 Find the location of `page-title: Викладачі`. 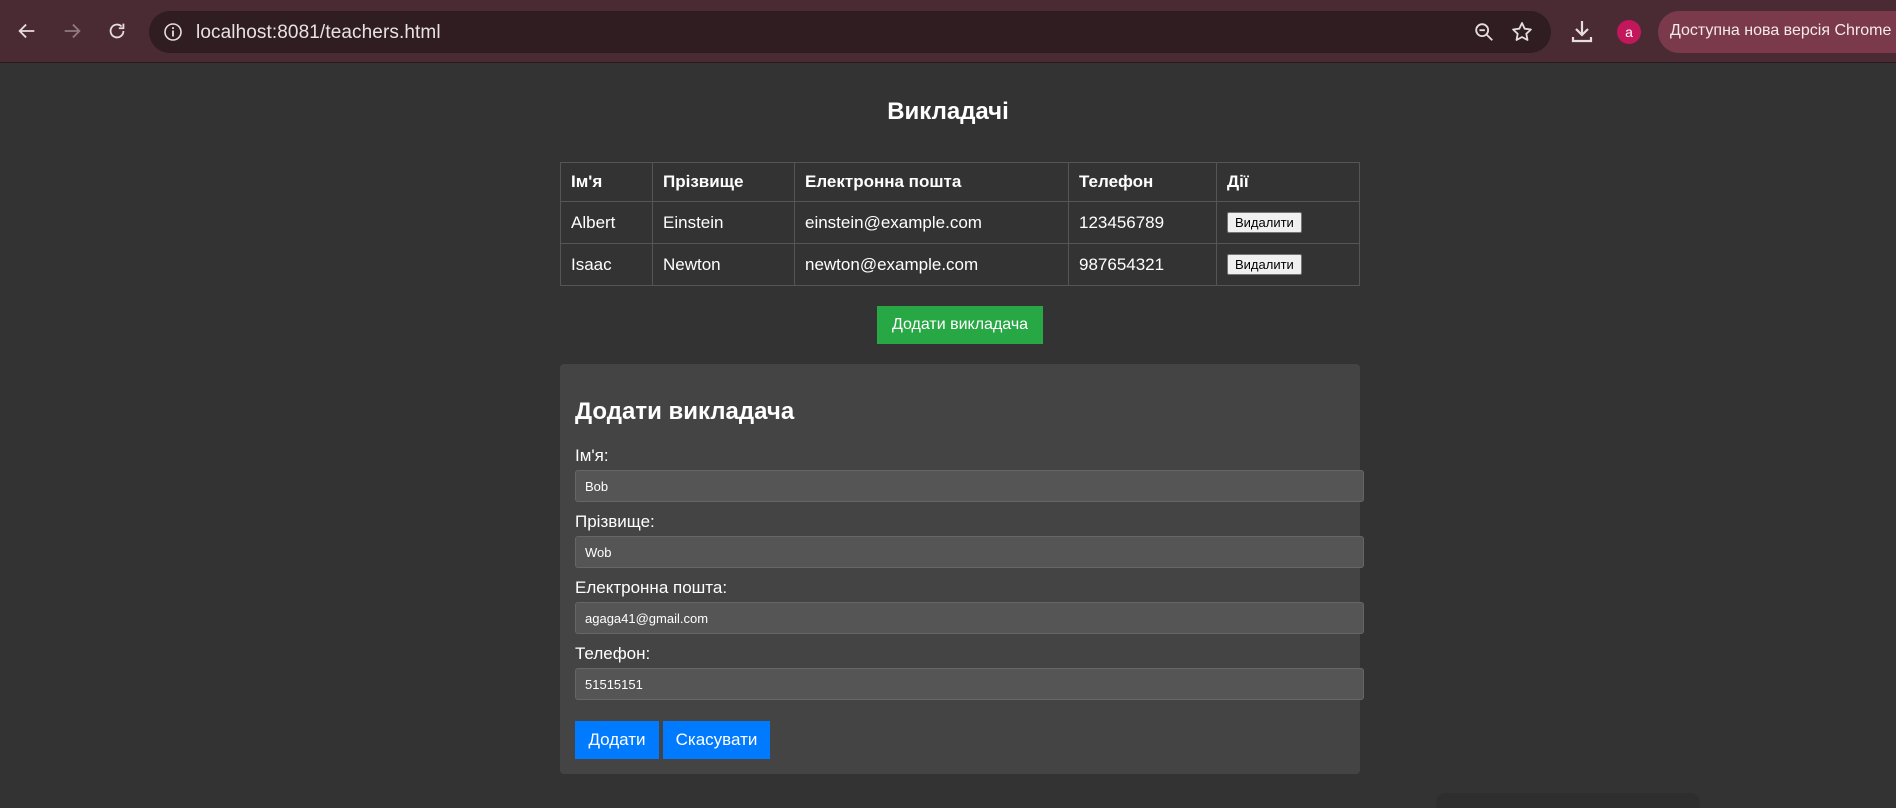

page-title: Викладачі is located at coordinates (948, 111).